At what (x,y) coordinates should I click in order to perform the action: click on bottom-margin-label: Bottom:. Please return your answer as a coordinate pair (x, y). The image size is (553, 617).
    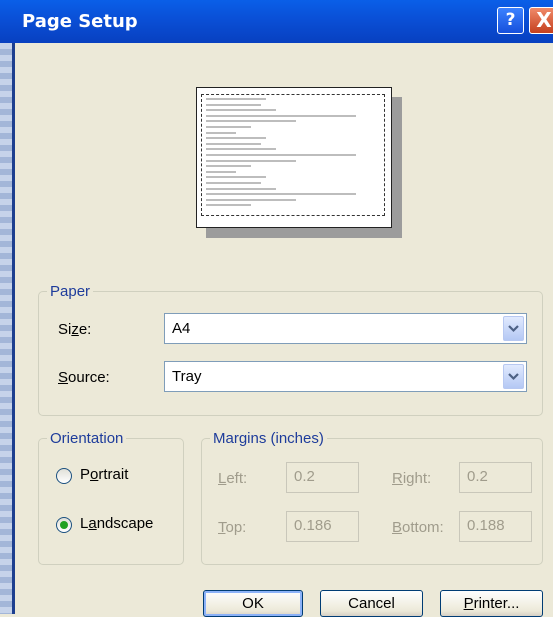
    Looking at the image, I should click on (418, 527).